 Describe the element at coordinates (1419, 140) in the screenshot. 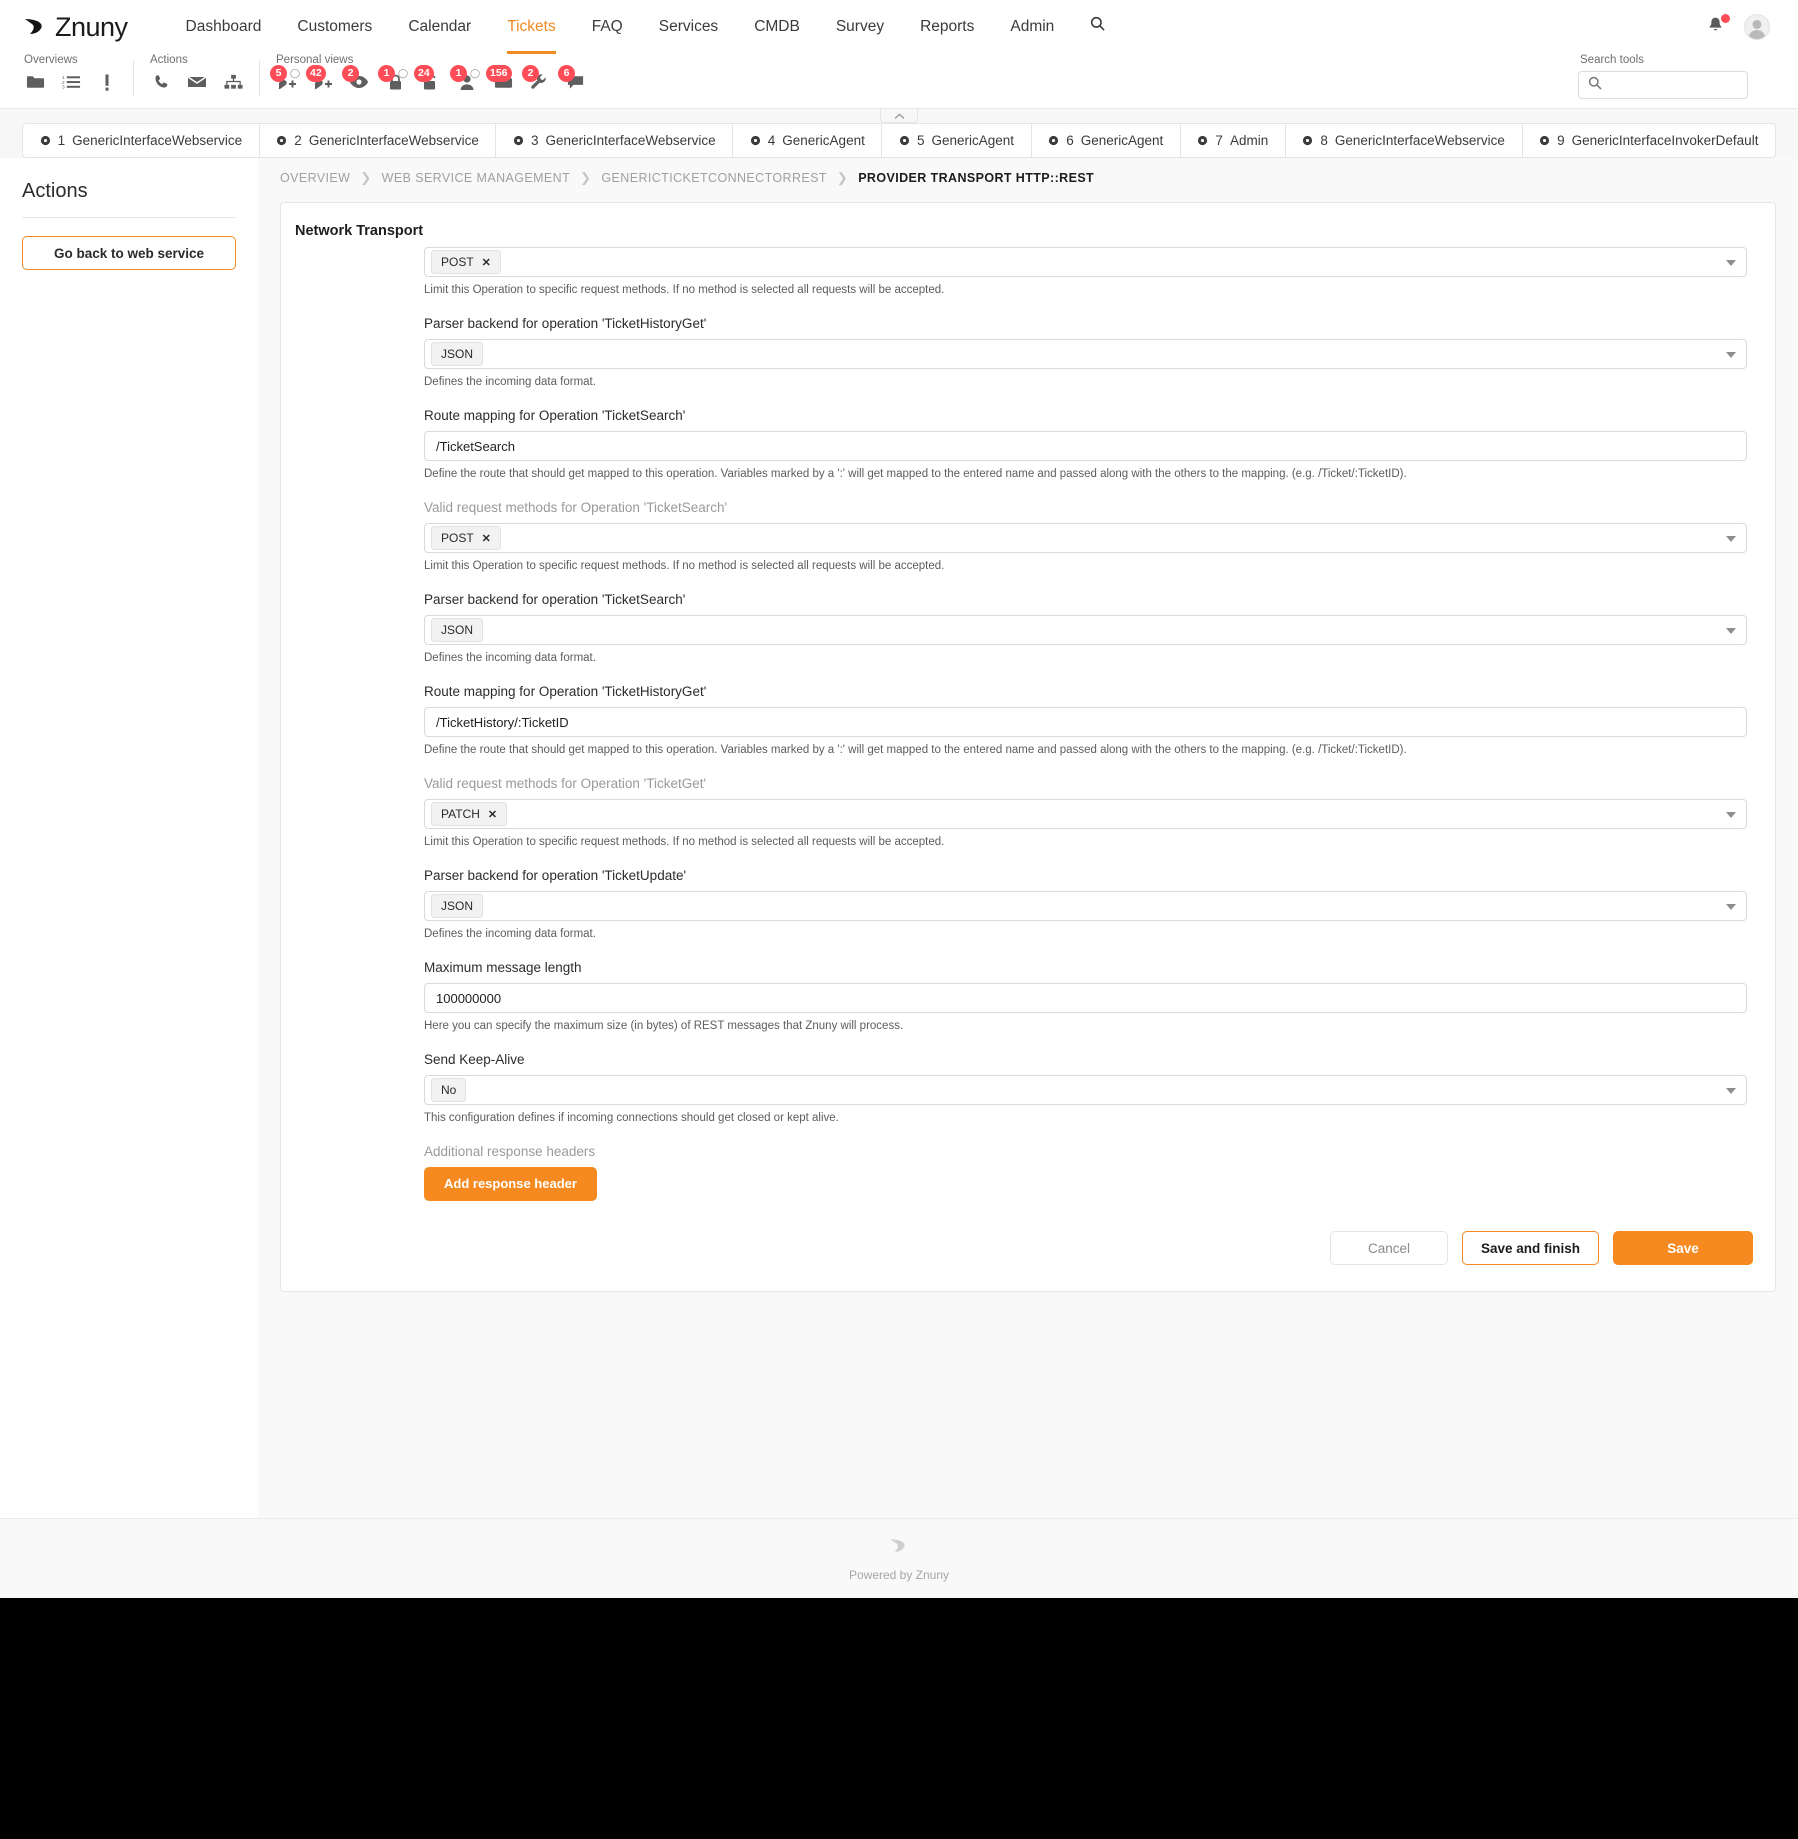

I see `tab-label: GenericInterfaceWebservice` at that location.